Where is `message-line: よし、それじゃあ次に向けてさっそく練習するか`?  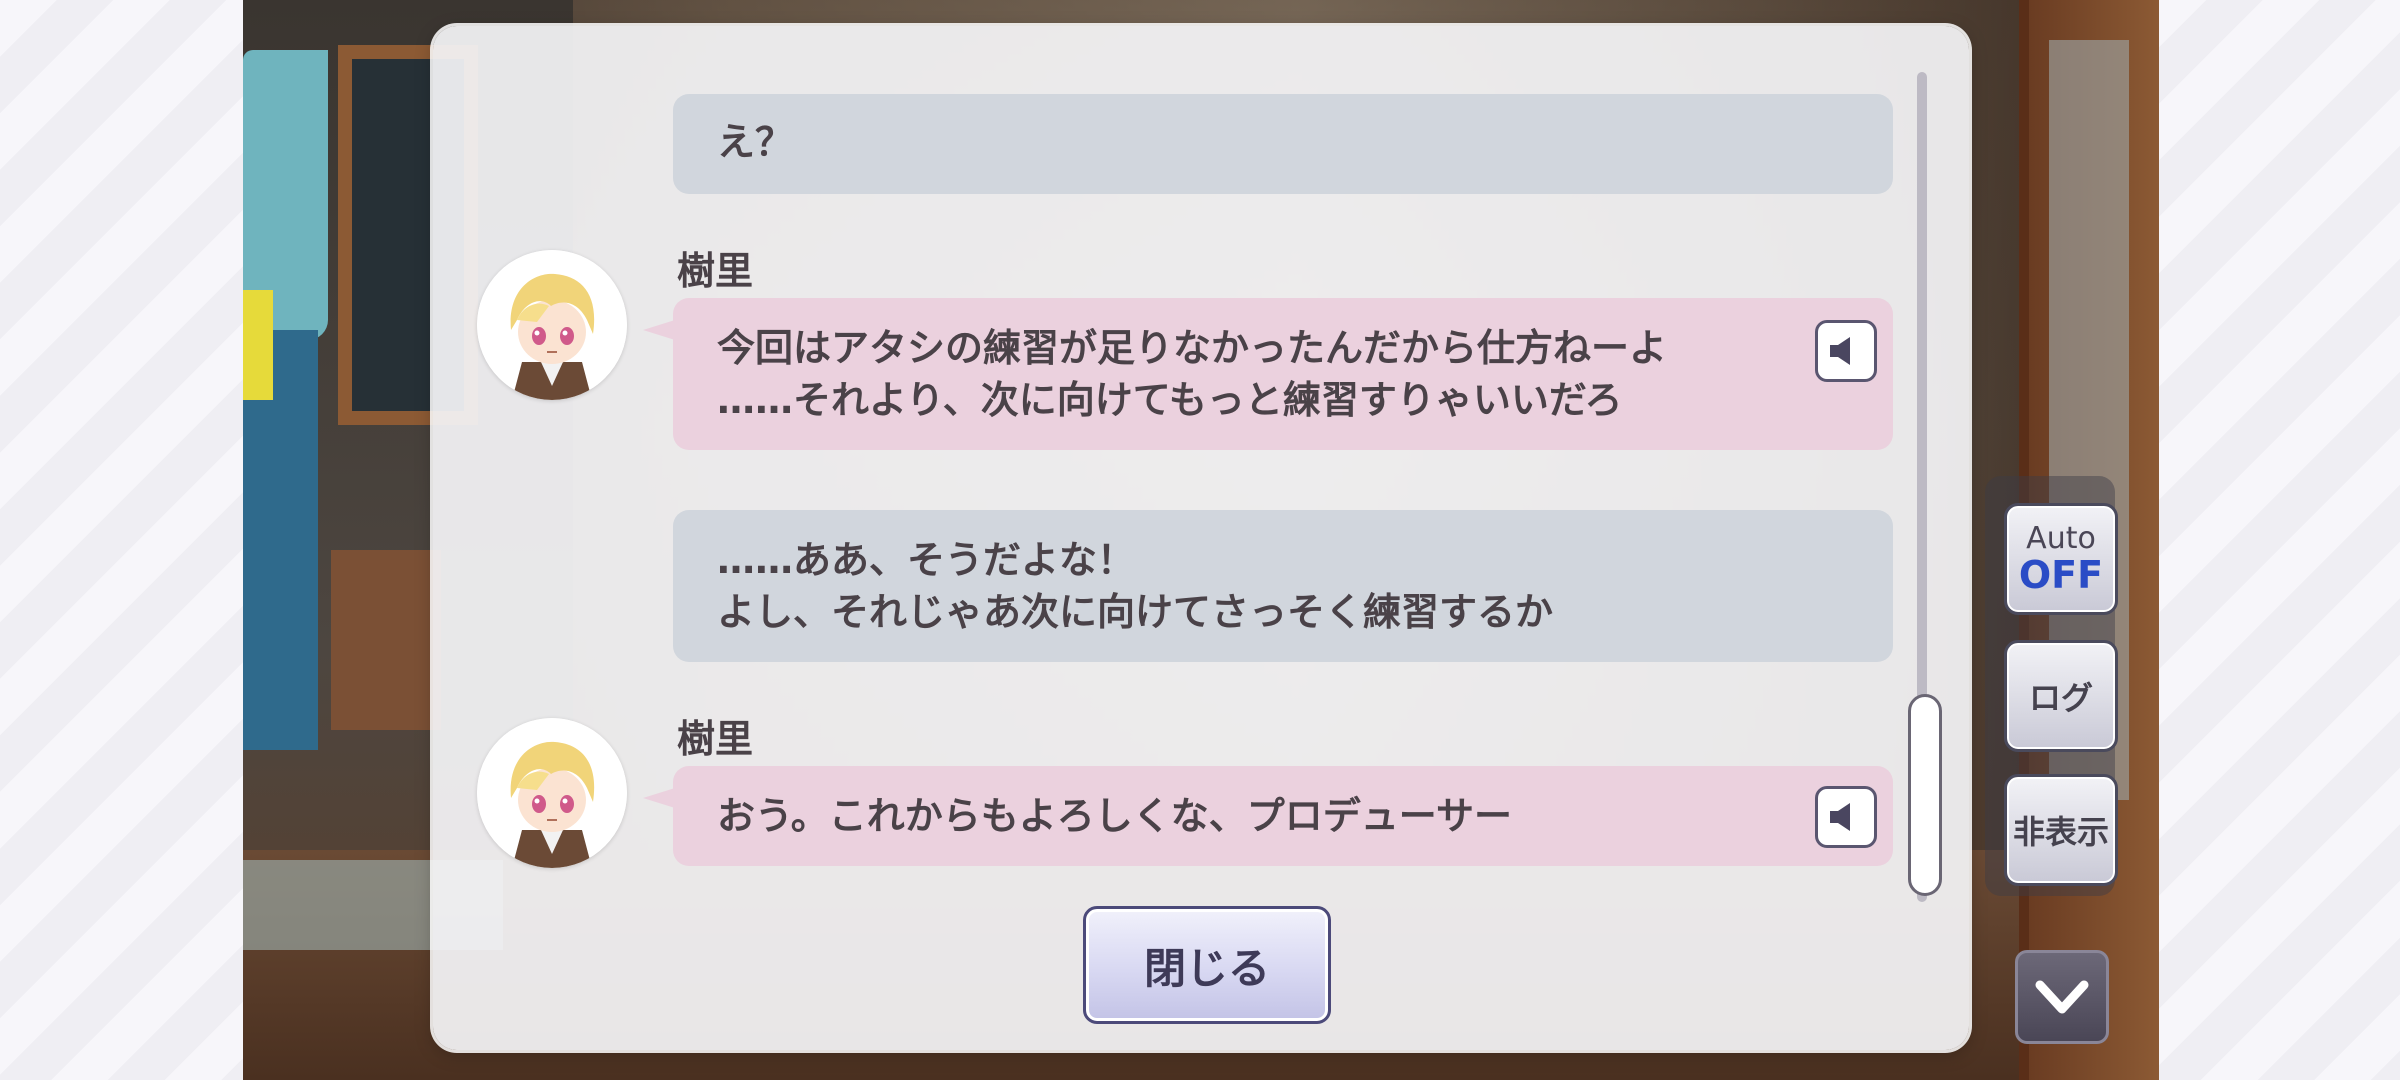 message-line: よし、それじゃあ次に向けてさっそく練習するか is located at coordinates (1135, 612).